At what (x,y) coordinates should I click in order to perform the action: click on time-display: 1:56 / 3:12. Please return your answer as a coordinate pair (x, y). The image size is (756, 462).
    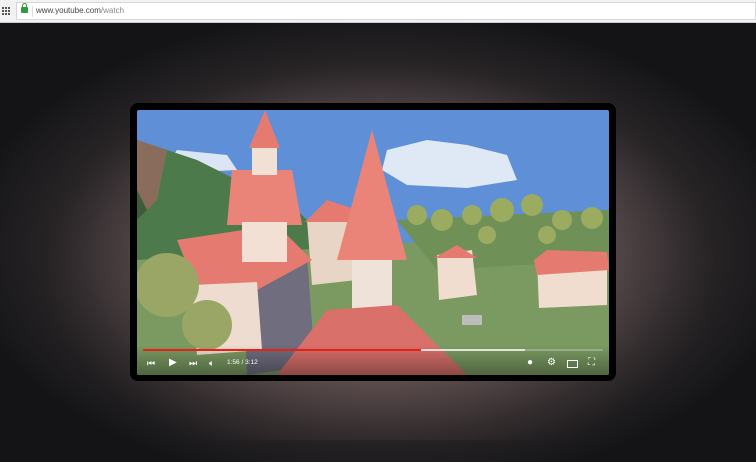
    Looking at the image, I should click on (242, 362).